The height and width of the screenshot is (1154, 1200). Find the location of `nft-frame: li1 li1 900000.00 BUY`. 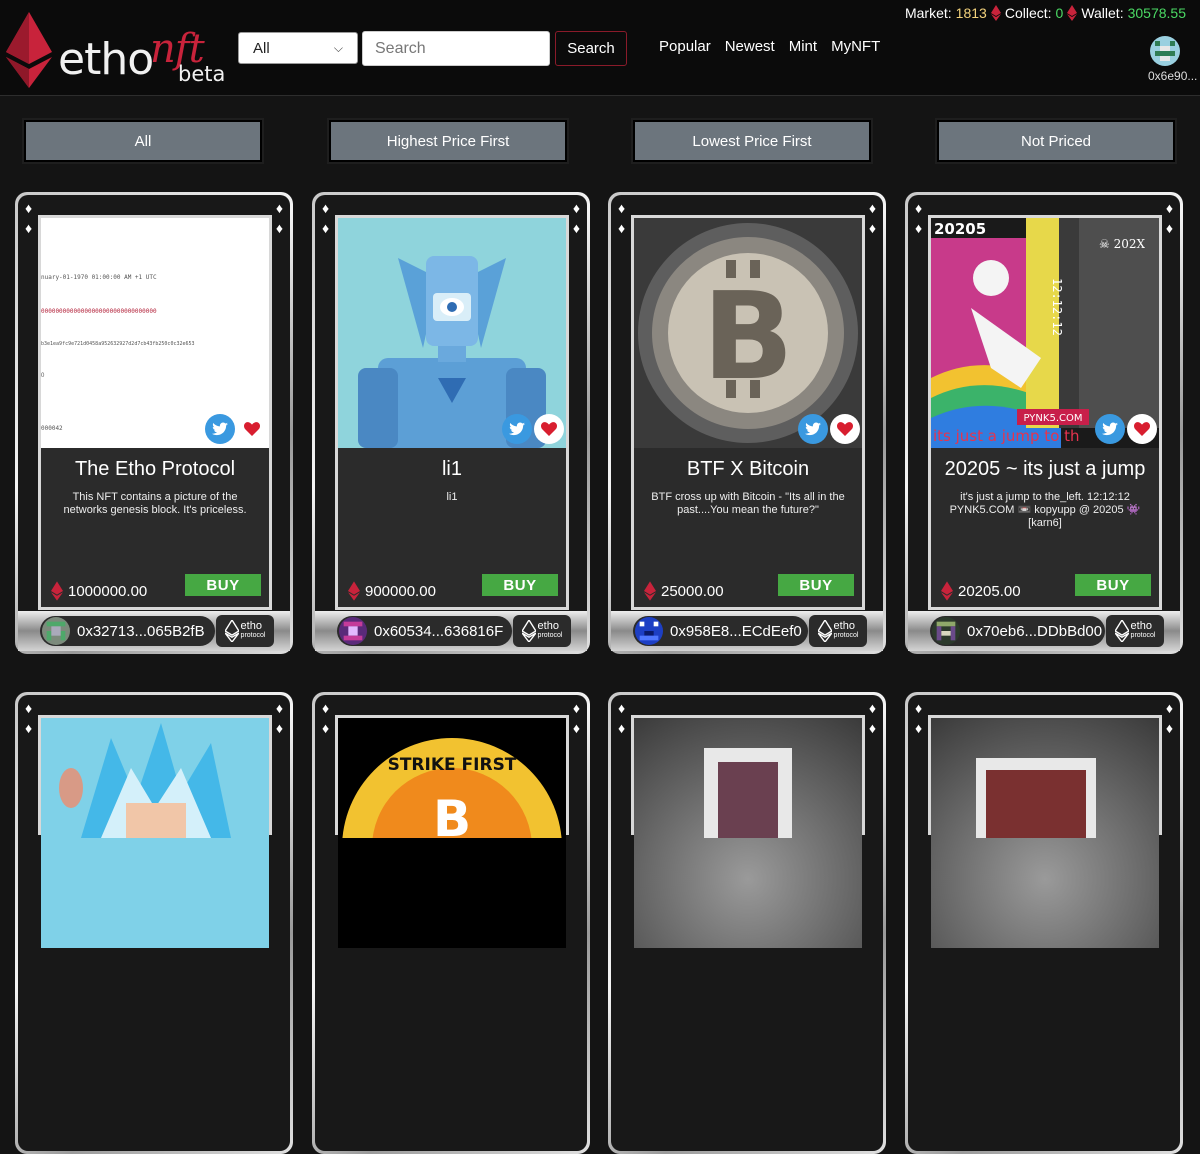

nft-frame: li1 li1 900000.00 BUY is located at coordinates (452, 412).